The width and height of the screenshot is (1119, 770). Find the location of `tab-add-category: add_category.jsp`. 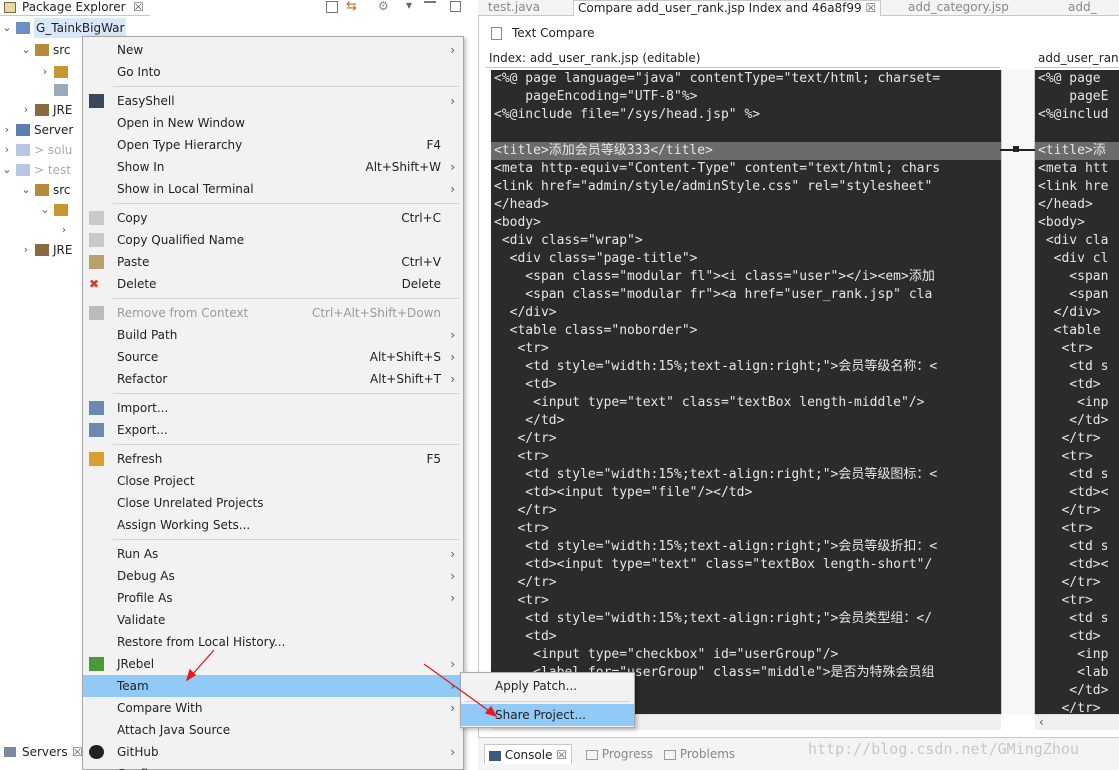

tab-add-category: add_category.jsp is located at coordinates (958, 8).